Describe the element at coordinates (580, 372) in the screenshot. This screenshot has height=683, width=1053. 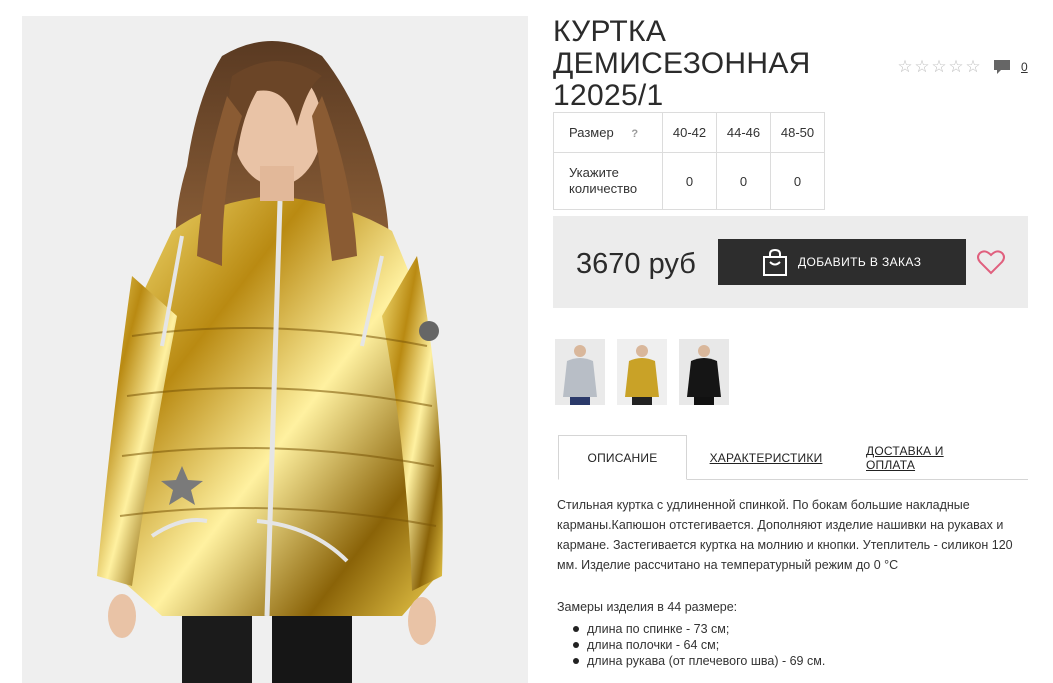
I see `thumbnail-silver` at that location.